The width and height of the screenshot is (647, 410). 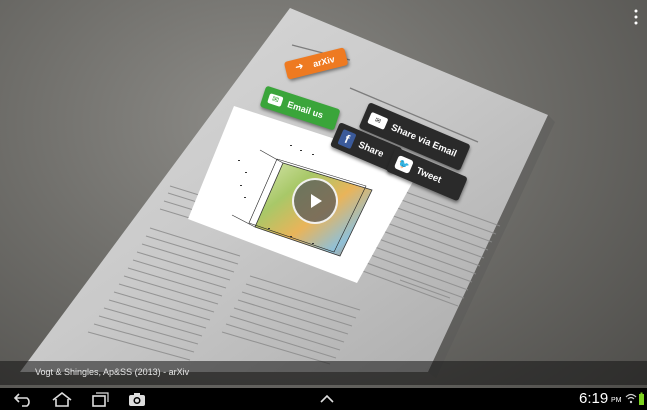 What do you see at coordinates (99, 399) in the screenshot?
I see `recent-apps-icon` at bounding box center [99, 399].